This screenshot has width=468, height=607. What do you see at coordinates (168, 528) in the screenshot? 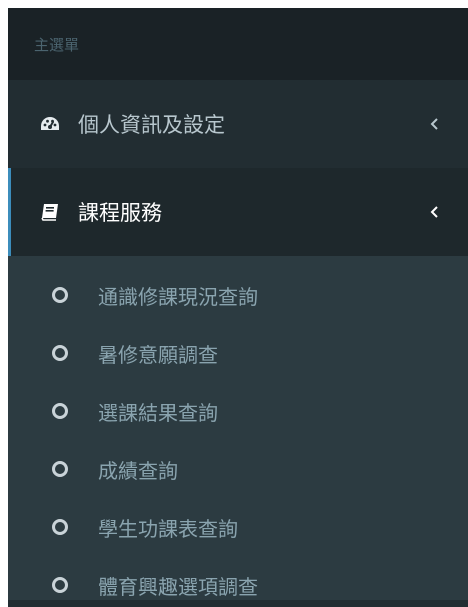
I see `submenu-item-label: 學生功課表查詢` at bounding box center [168, 528].